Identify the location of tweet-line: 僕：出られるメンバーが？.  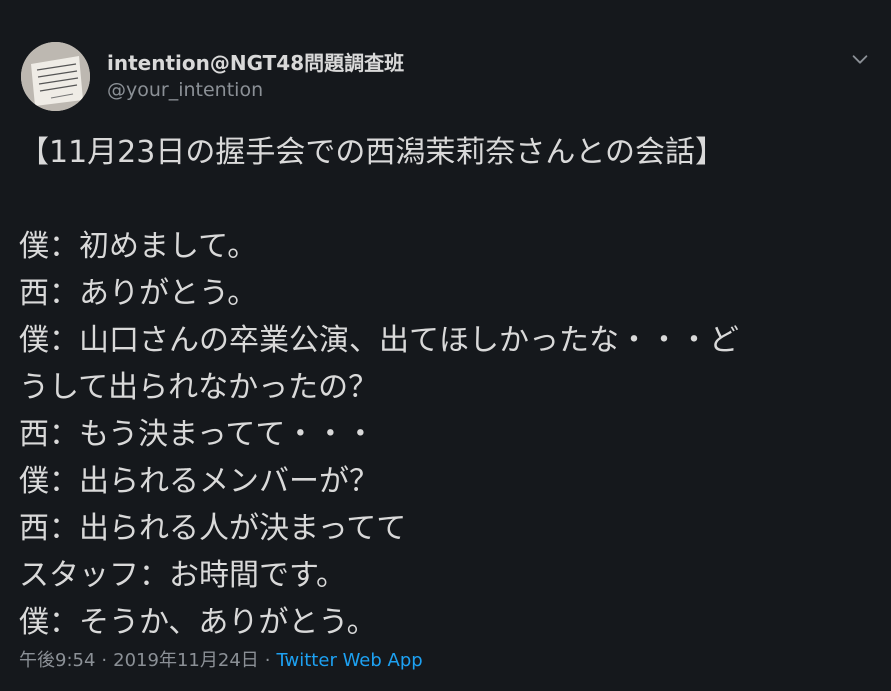
(199, 481).